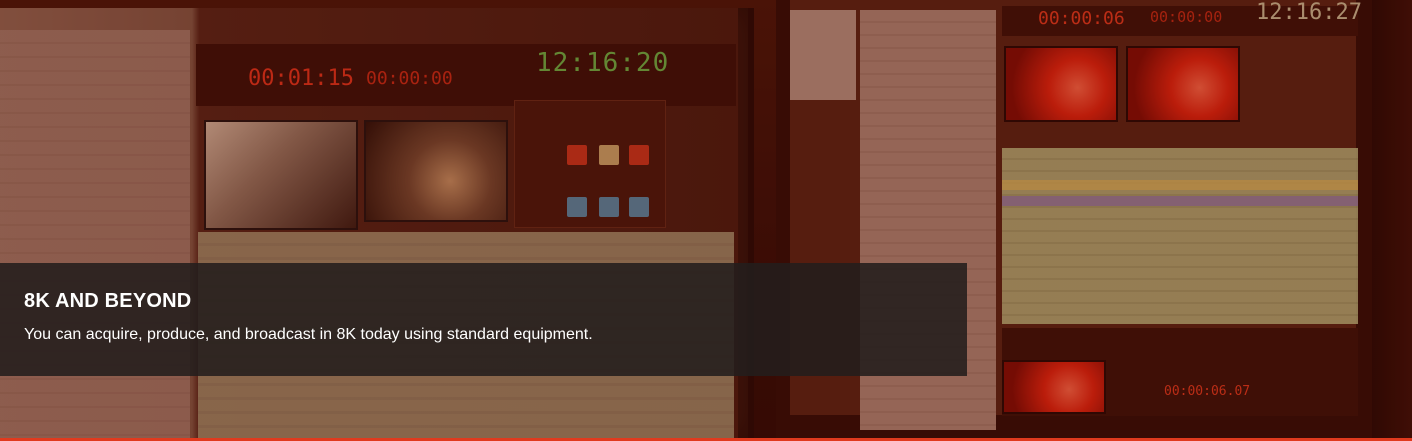  I want to click on del-button, so click(639, 155).